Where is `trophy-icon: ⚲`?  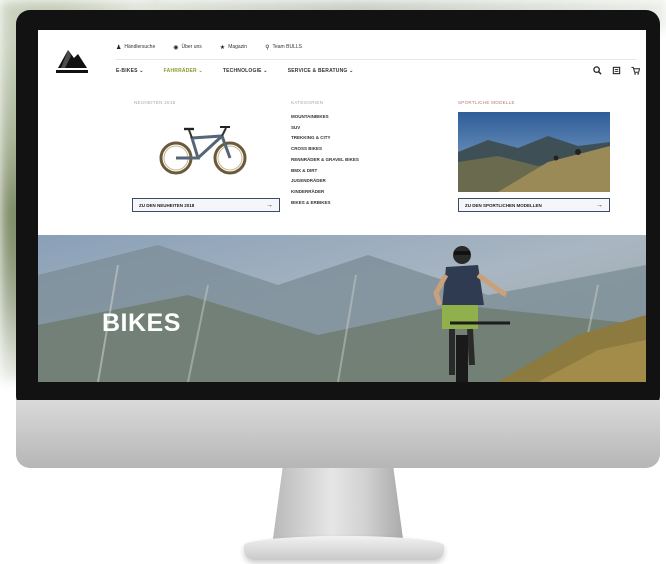
trophy-icon: ⚲ is located at coordinates (267, 47).